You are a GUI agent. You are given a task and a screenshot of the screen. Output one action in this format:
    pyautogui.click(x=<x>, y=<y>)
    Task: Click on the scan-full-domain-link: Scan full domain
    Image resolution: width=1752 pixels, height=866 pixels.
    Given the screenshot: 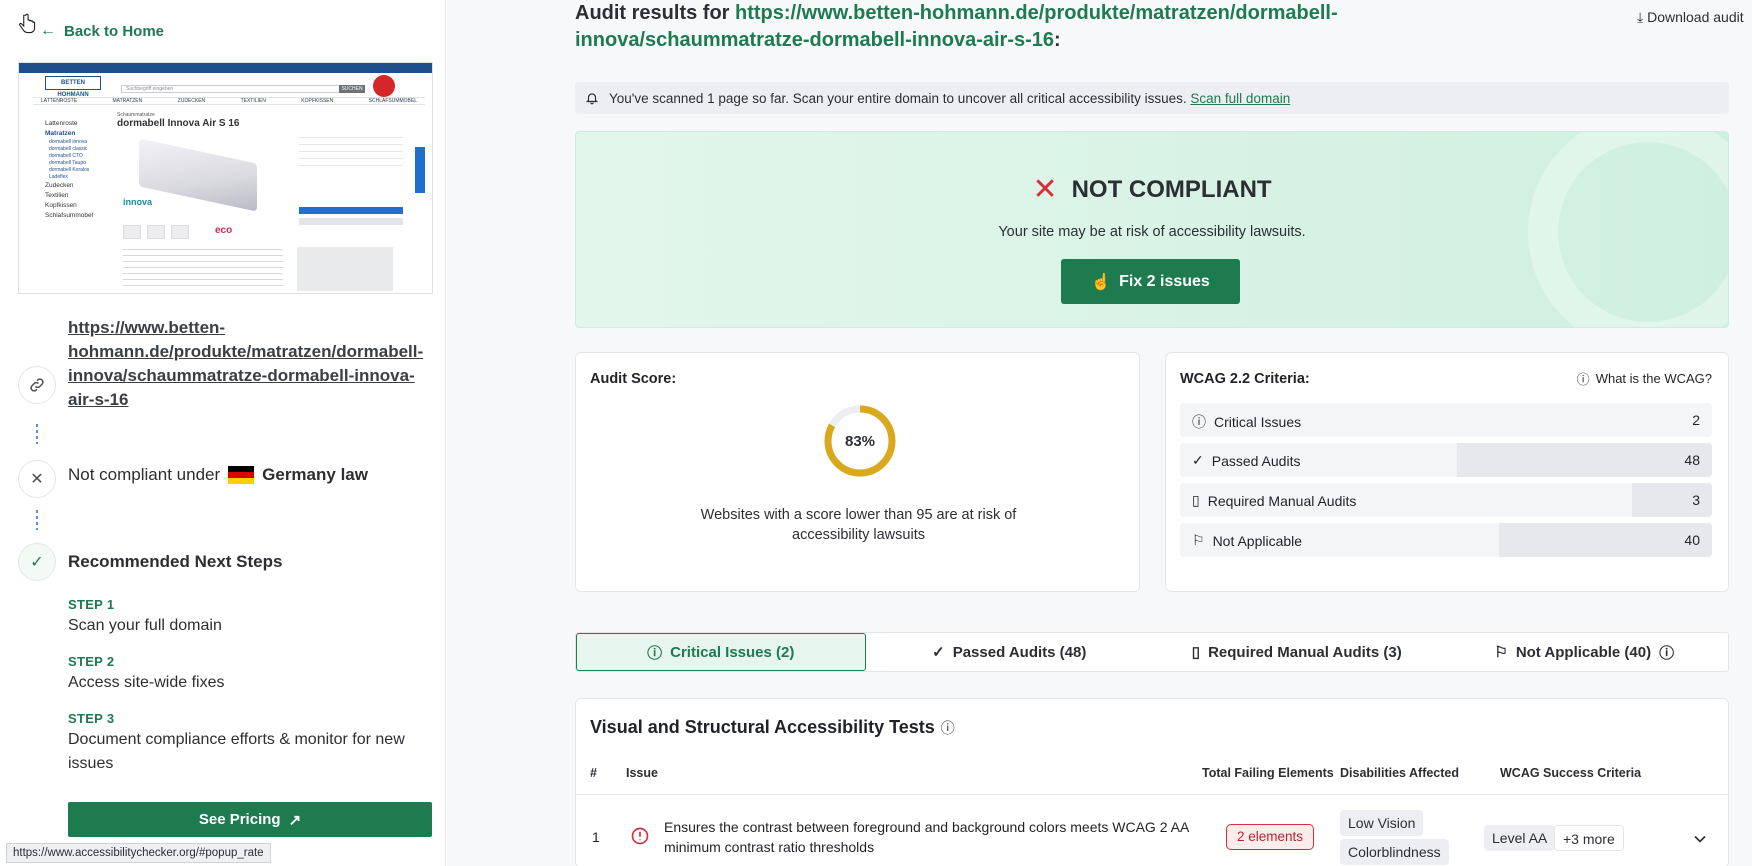 What is the action you would take?
    pyautogui.click(x=1240, y=98)
    